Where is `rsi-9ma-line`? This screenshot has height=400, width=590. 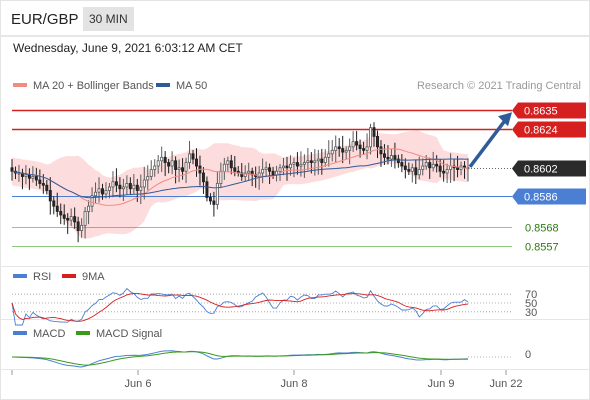 rsi-9ma-line is located at coordinates (240, 307).